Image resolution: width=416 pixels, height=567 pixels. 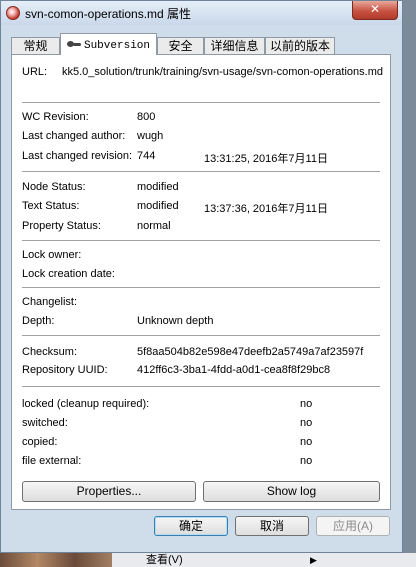 What do you see at coordinates (68, 274) in the screenshot?
I see `lock-date-label: Lock creation date:` at bounding box center [68, 274].